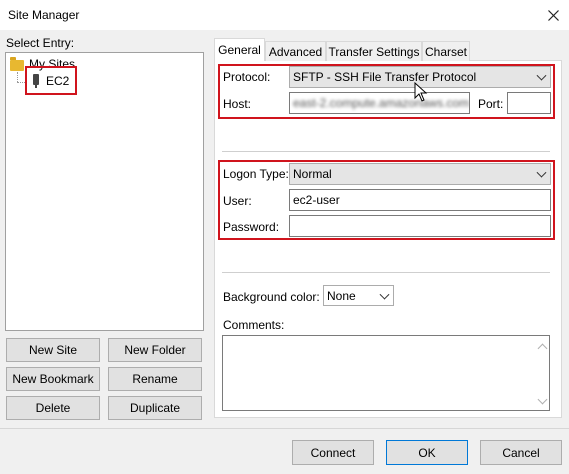  Describe the element at coordinates (239, 49) in the screenshot. I see `tab-general: General` at that location.